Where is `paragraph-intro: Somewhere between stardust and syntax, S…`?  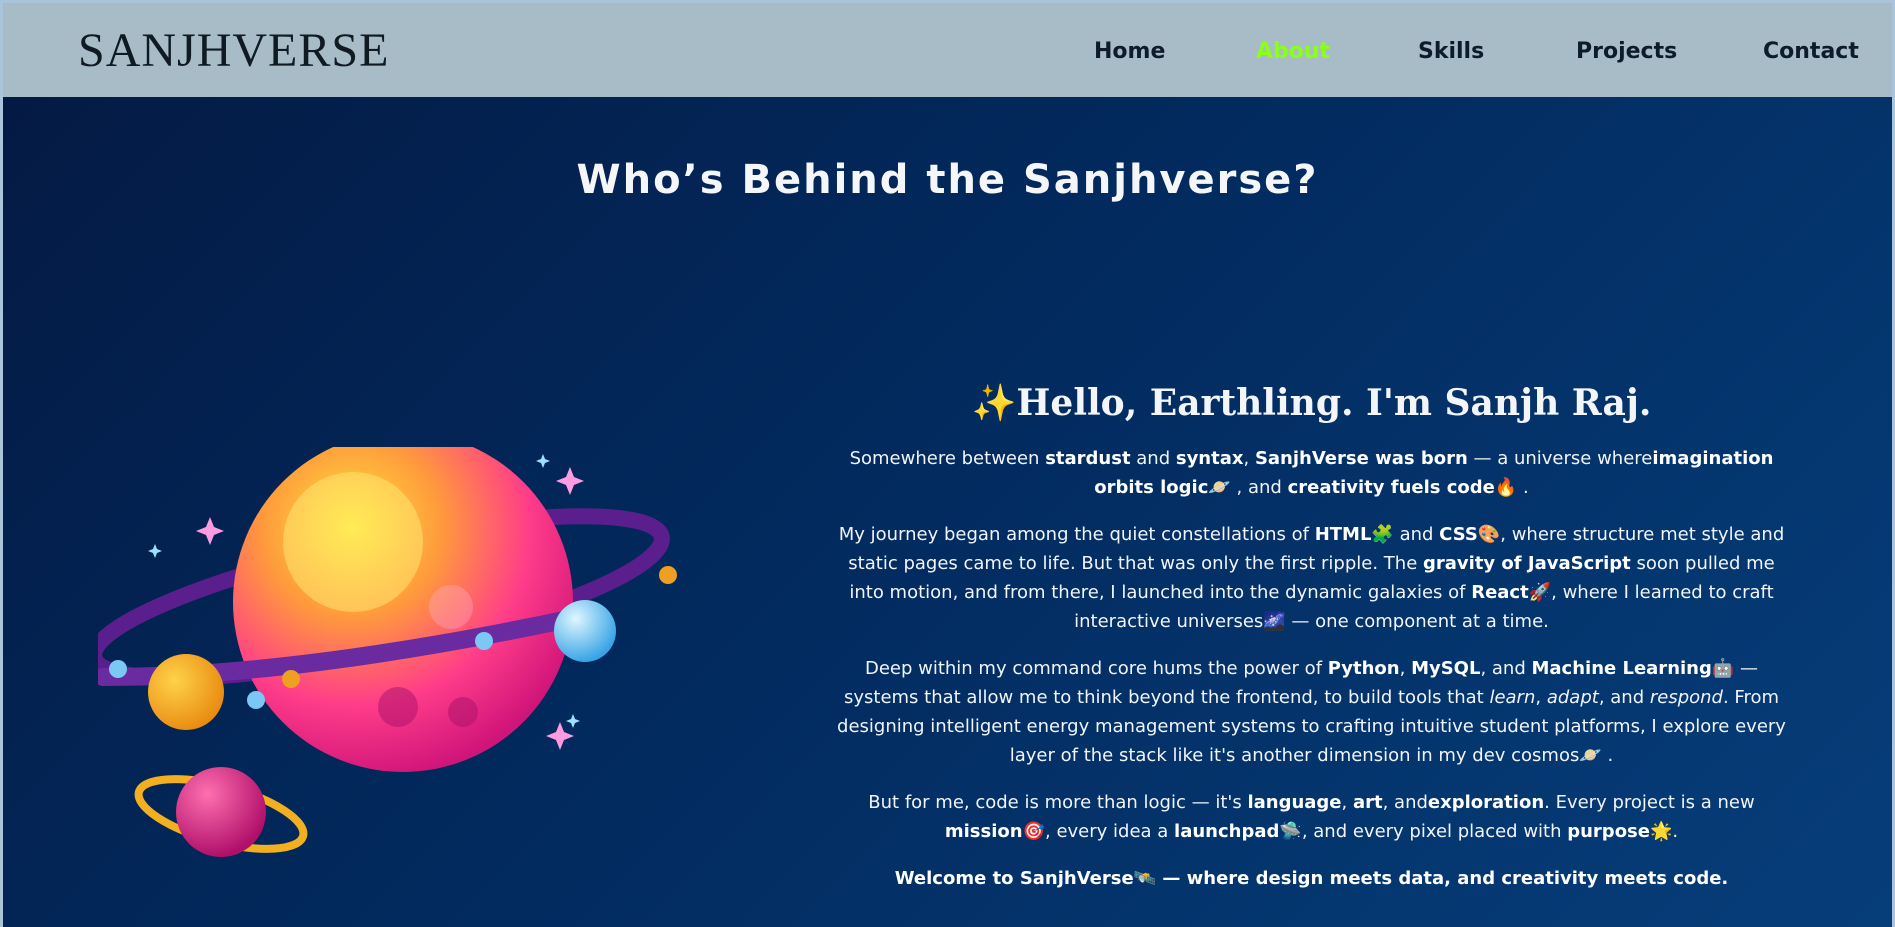
paragraph-intro: Somewhere between stardust and syntax, S… is located at coordinates (1311, 473).